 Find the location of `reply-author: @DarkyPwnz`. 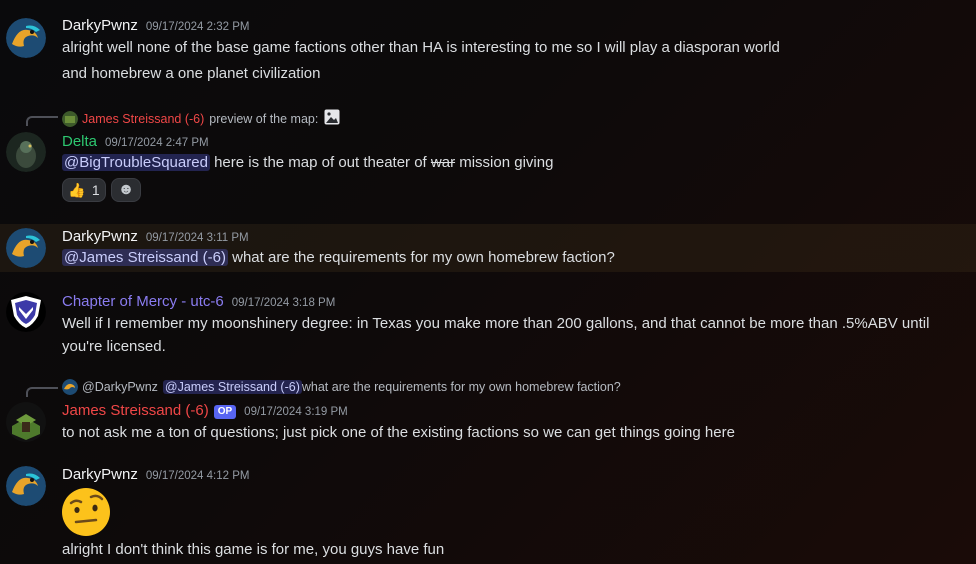

reply-author: @DarkyPwnz is located at coordinates (120, 387).